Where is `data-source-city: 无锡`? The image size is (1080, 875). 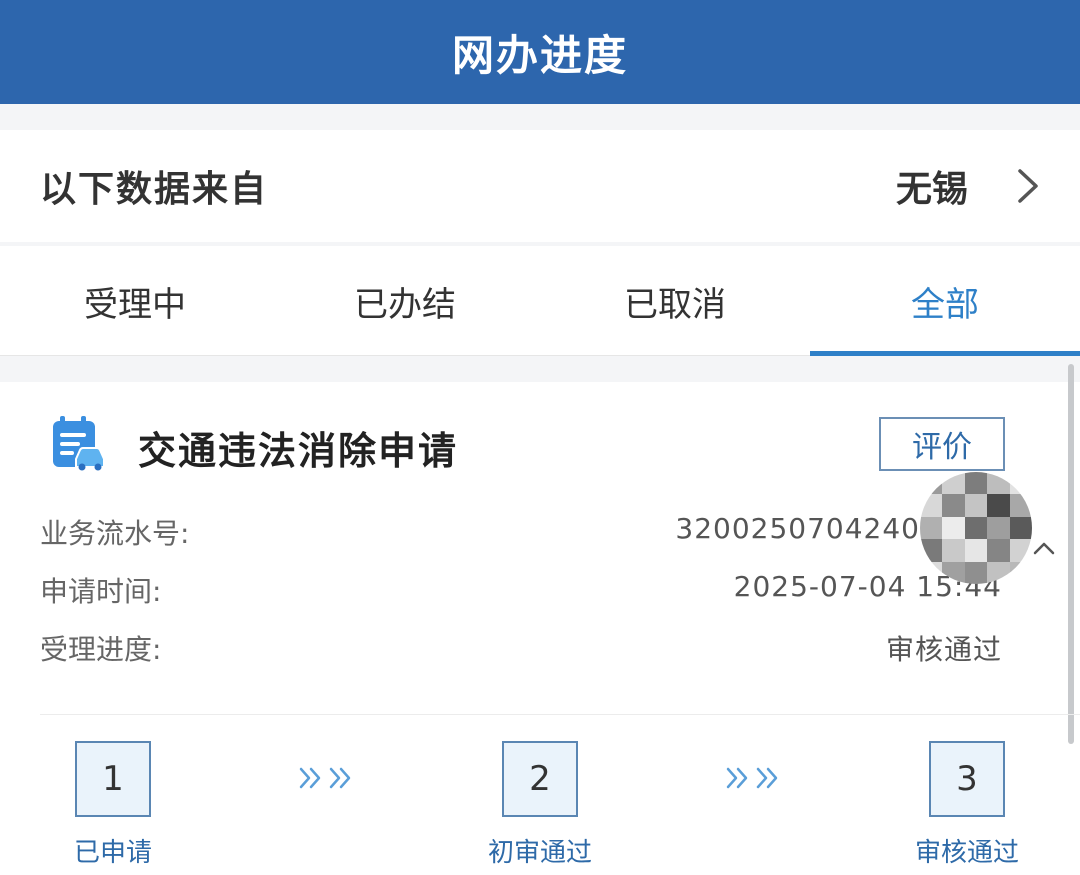
data-source-city: 无锡 is located at coordinates (931, 189).